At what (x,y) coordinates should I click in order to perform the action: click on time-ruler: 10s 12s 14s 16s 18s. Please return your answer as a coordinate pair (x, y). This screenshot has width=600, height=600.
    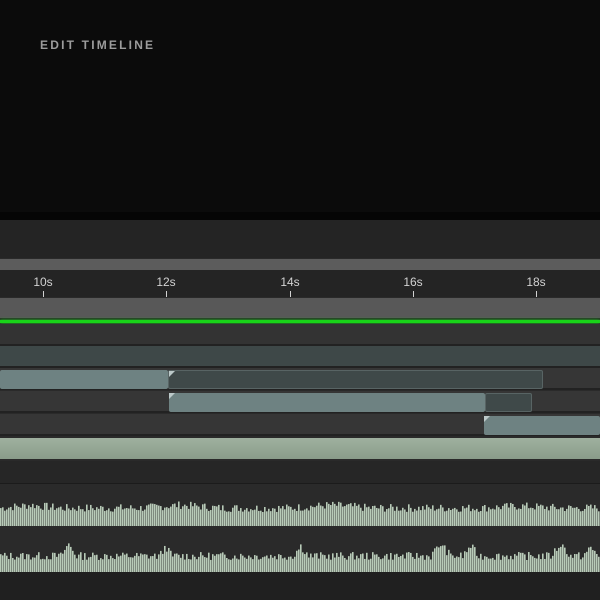
    Looking at the image, I should click on (300, 283).